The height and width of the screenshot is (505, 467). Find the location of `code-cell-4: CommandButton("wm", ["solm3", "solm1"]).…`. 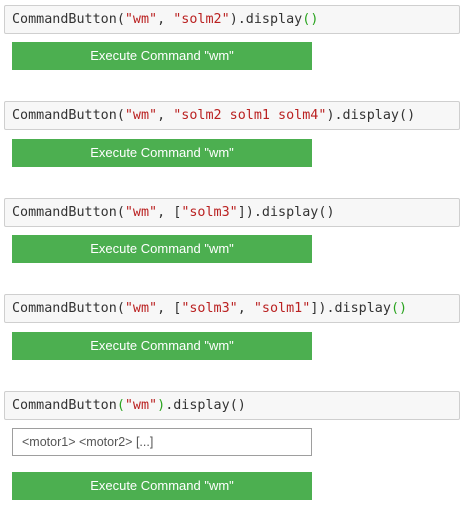

code-cell-4: CommandButton("wm", ["solm3", "solm1"]).… is located at coordinates (232, 308).